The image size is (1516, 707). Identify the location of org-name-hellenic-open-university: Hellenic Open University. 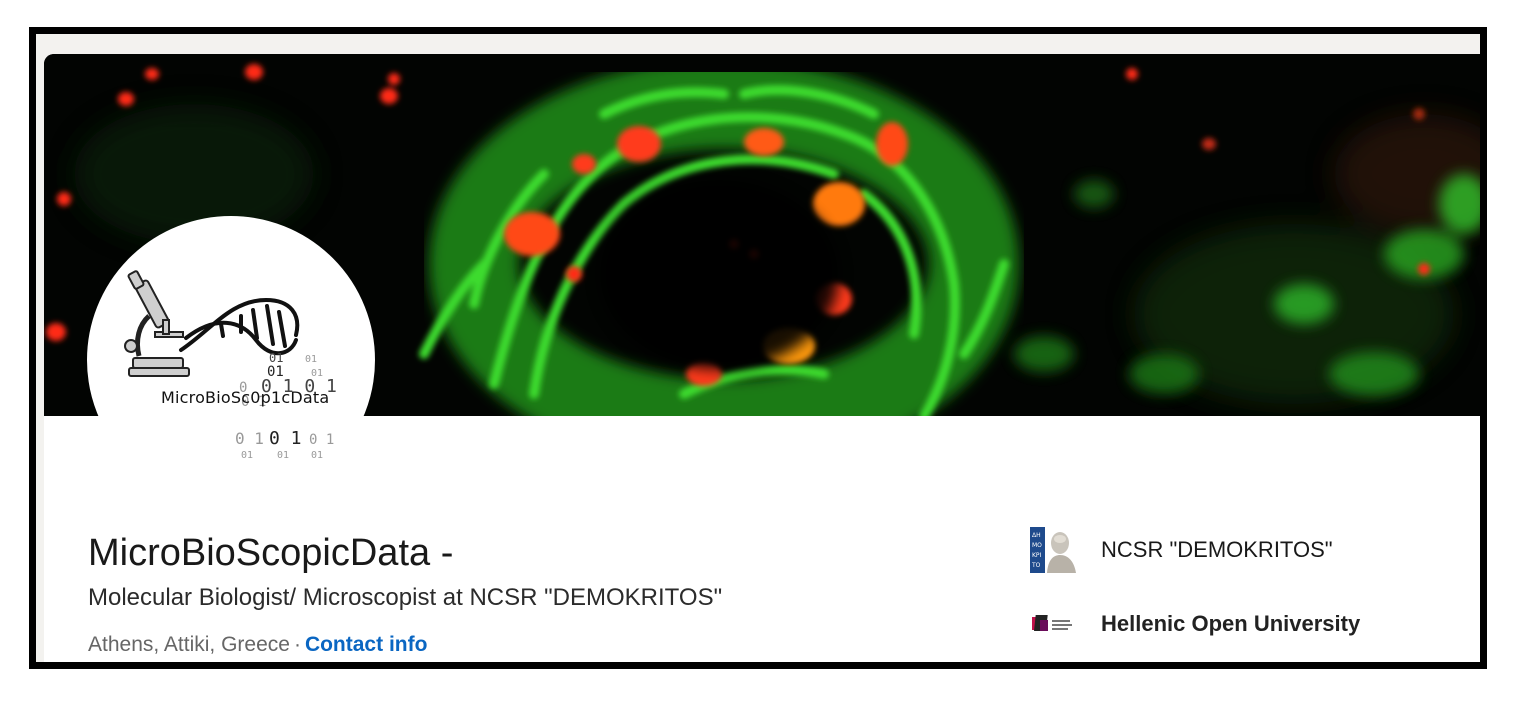
(1231, 623).